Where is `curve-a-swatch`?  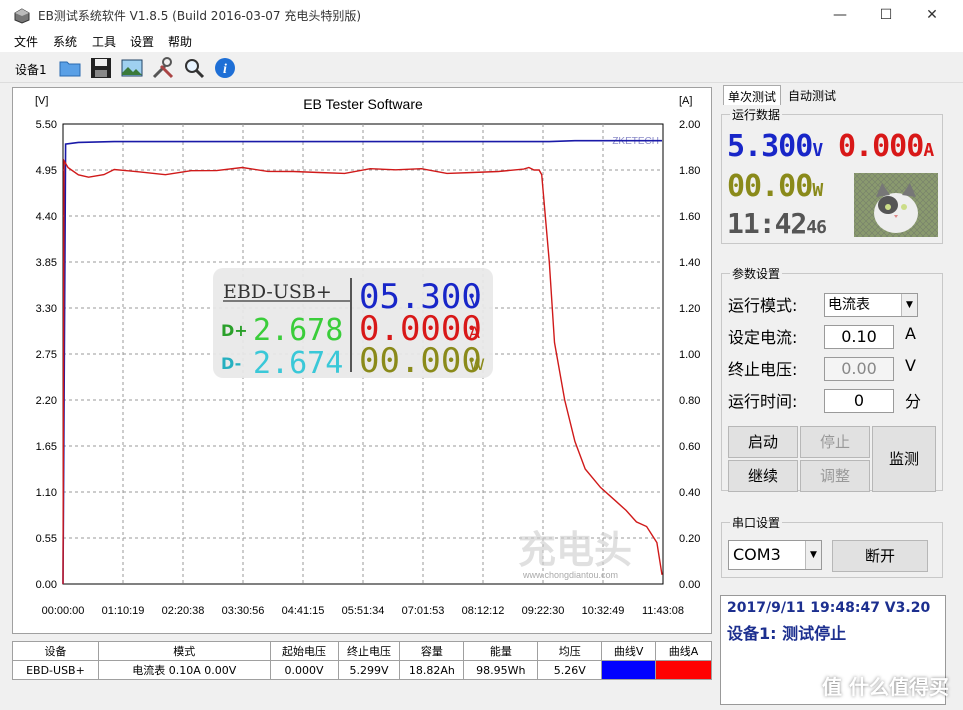 curve-a-swatch is located at coordinates (683, 670).